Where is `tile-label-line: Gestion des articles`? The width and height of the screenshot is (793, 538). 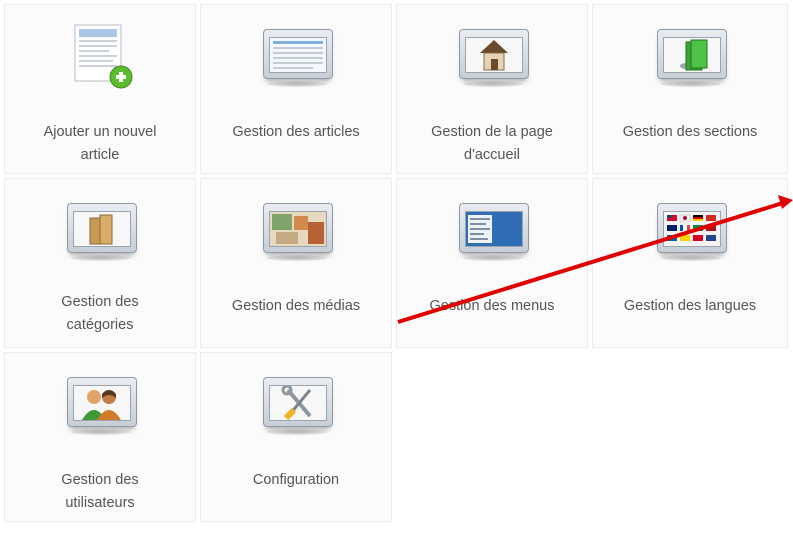 tile-label-line: Gestion des articles is located at coordinates (296, 132).